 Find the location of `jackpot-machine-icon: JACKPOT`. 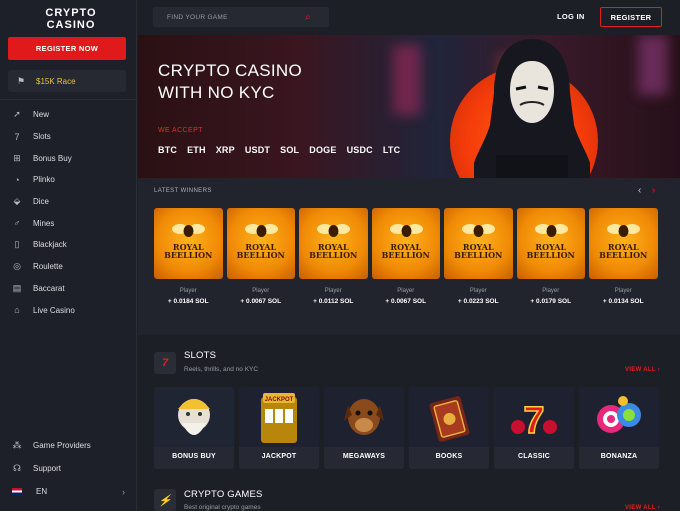

jackpot-machine-icon: JACKPOT is located at coordinates (279, 417).